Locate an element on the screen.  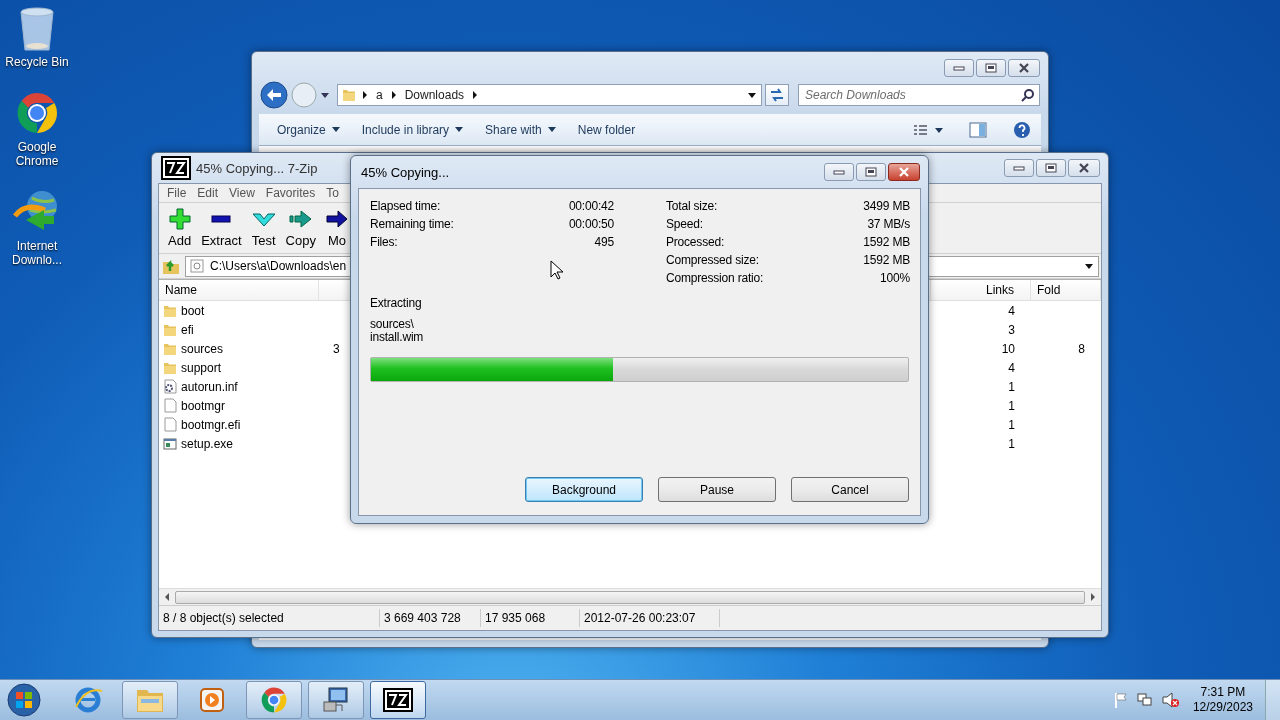
close-icon is located at coordinates (904, 172).